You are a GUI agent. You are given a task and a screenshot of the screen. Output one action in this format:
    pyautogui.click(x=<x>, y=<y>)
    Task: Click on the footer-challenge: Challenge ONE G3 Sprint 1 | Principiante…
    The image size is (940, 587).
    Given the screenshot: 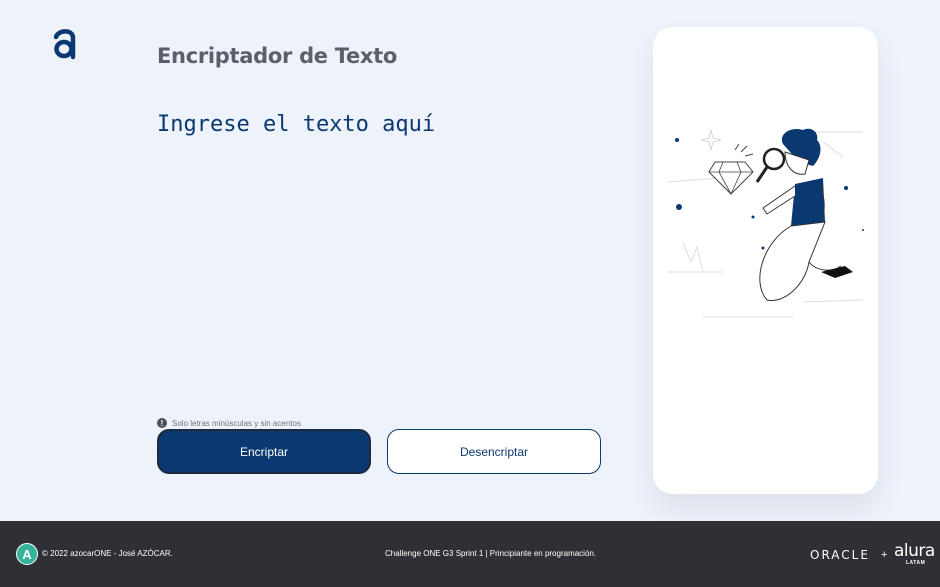 What is the action you would take?
    pyautogui.click(x=491, y=553)
    